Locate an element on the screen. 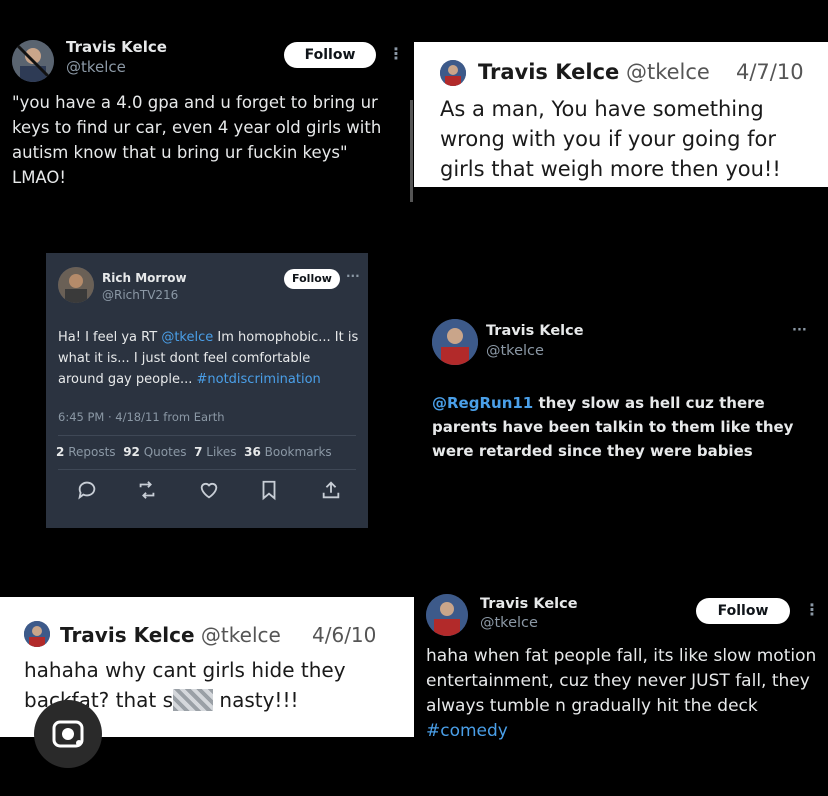  censored-block is located at coordinates (193, 700).